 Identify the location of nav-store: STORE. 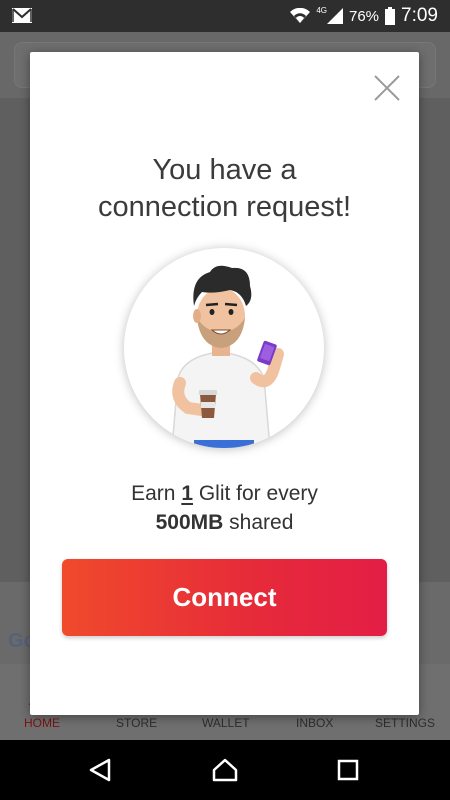
(137, 723).